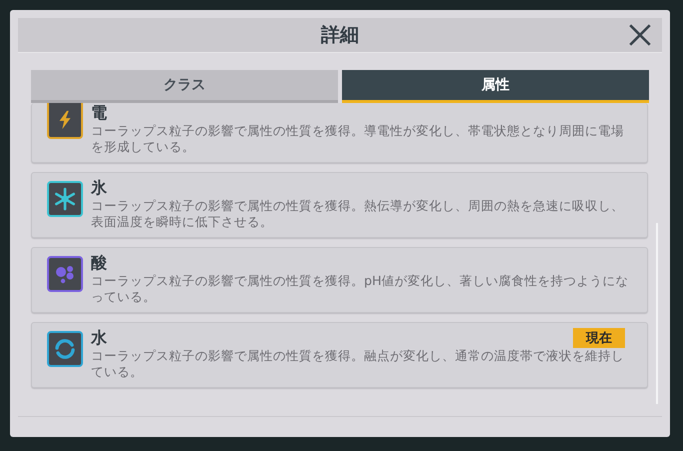 The height and width of the screenshot is (451, 683). Describe the element at coordinates (99, 338) in the screenshot. I see `attribute-name: 水` at that location.